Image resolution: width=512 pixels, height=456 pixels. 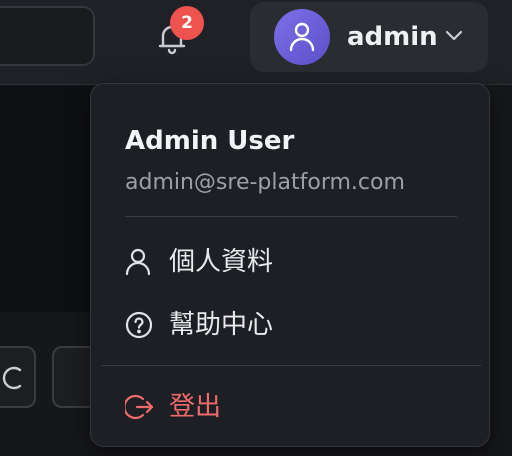 What do you see at coordinates (291, 406) in the screenshot?
I see `menu-item-logout: 登出` at bounding box center [291, 406].